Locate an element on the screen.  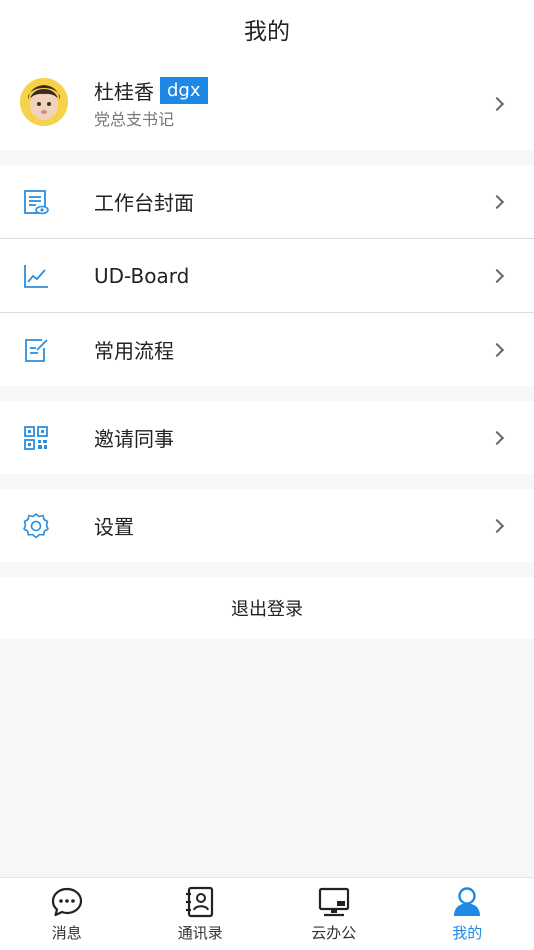
list-view-icon is located at coordinates (36, 201).